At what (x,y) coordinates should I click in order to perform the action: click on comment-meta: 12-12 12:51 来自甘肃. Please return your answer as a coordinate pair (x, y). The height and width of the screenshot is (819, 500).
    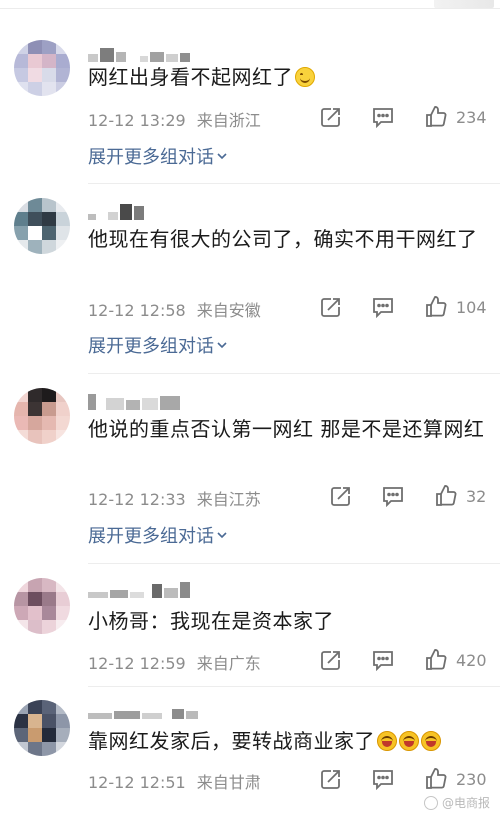
    Looking at the image, I should click on (174, 781).